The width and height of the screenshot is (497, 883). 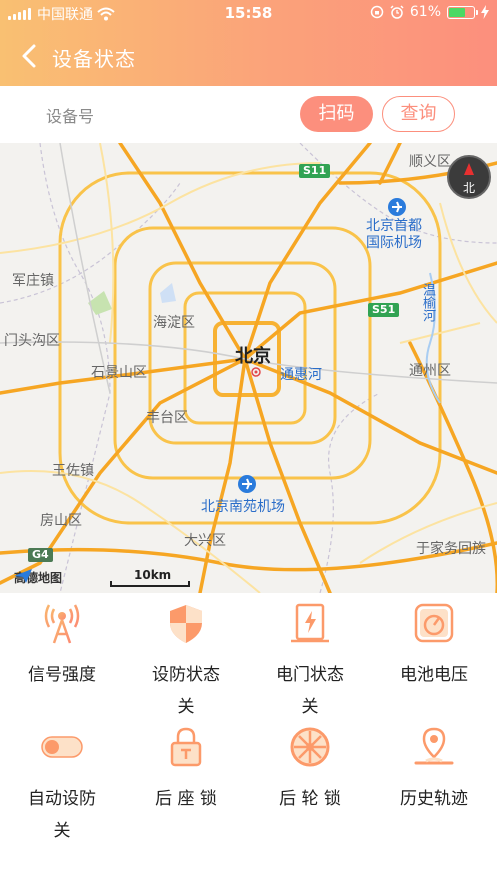 What do you see at coordinates (310, 662) in the screenshot?
I see `power-switch-item: 电门状态 关` at bounding box center [310, 662].